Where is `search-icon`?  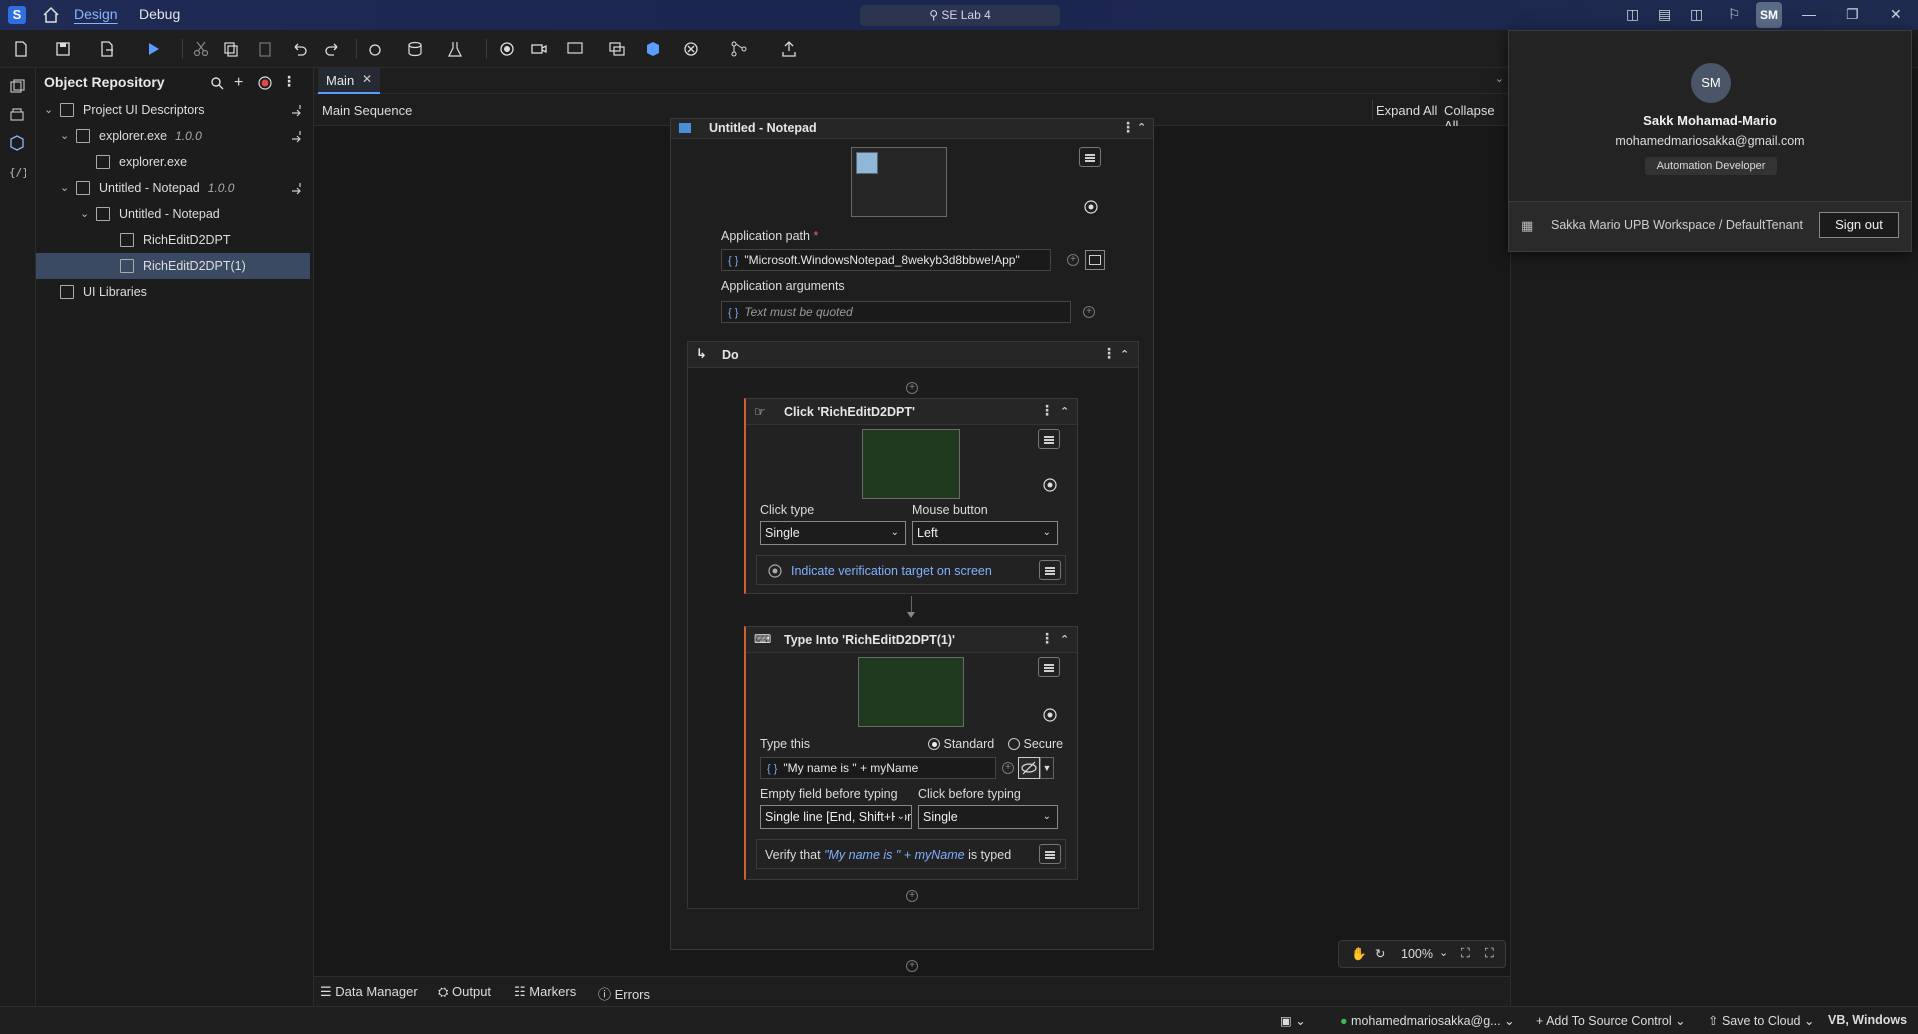
search-icon is located at coordinates (217, 83).